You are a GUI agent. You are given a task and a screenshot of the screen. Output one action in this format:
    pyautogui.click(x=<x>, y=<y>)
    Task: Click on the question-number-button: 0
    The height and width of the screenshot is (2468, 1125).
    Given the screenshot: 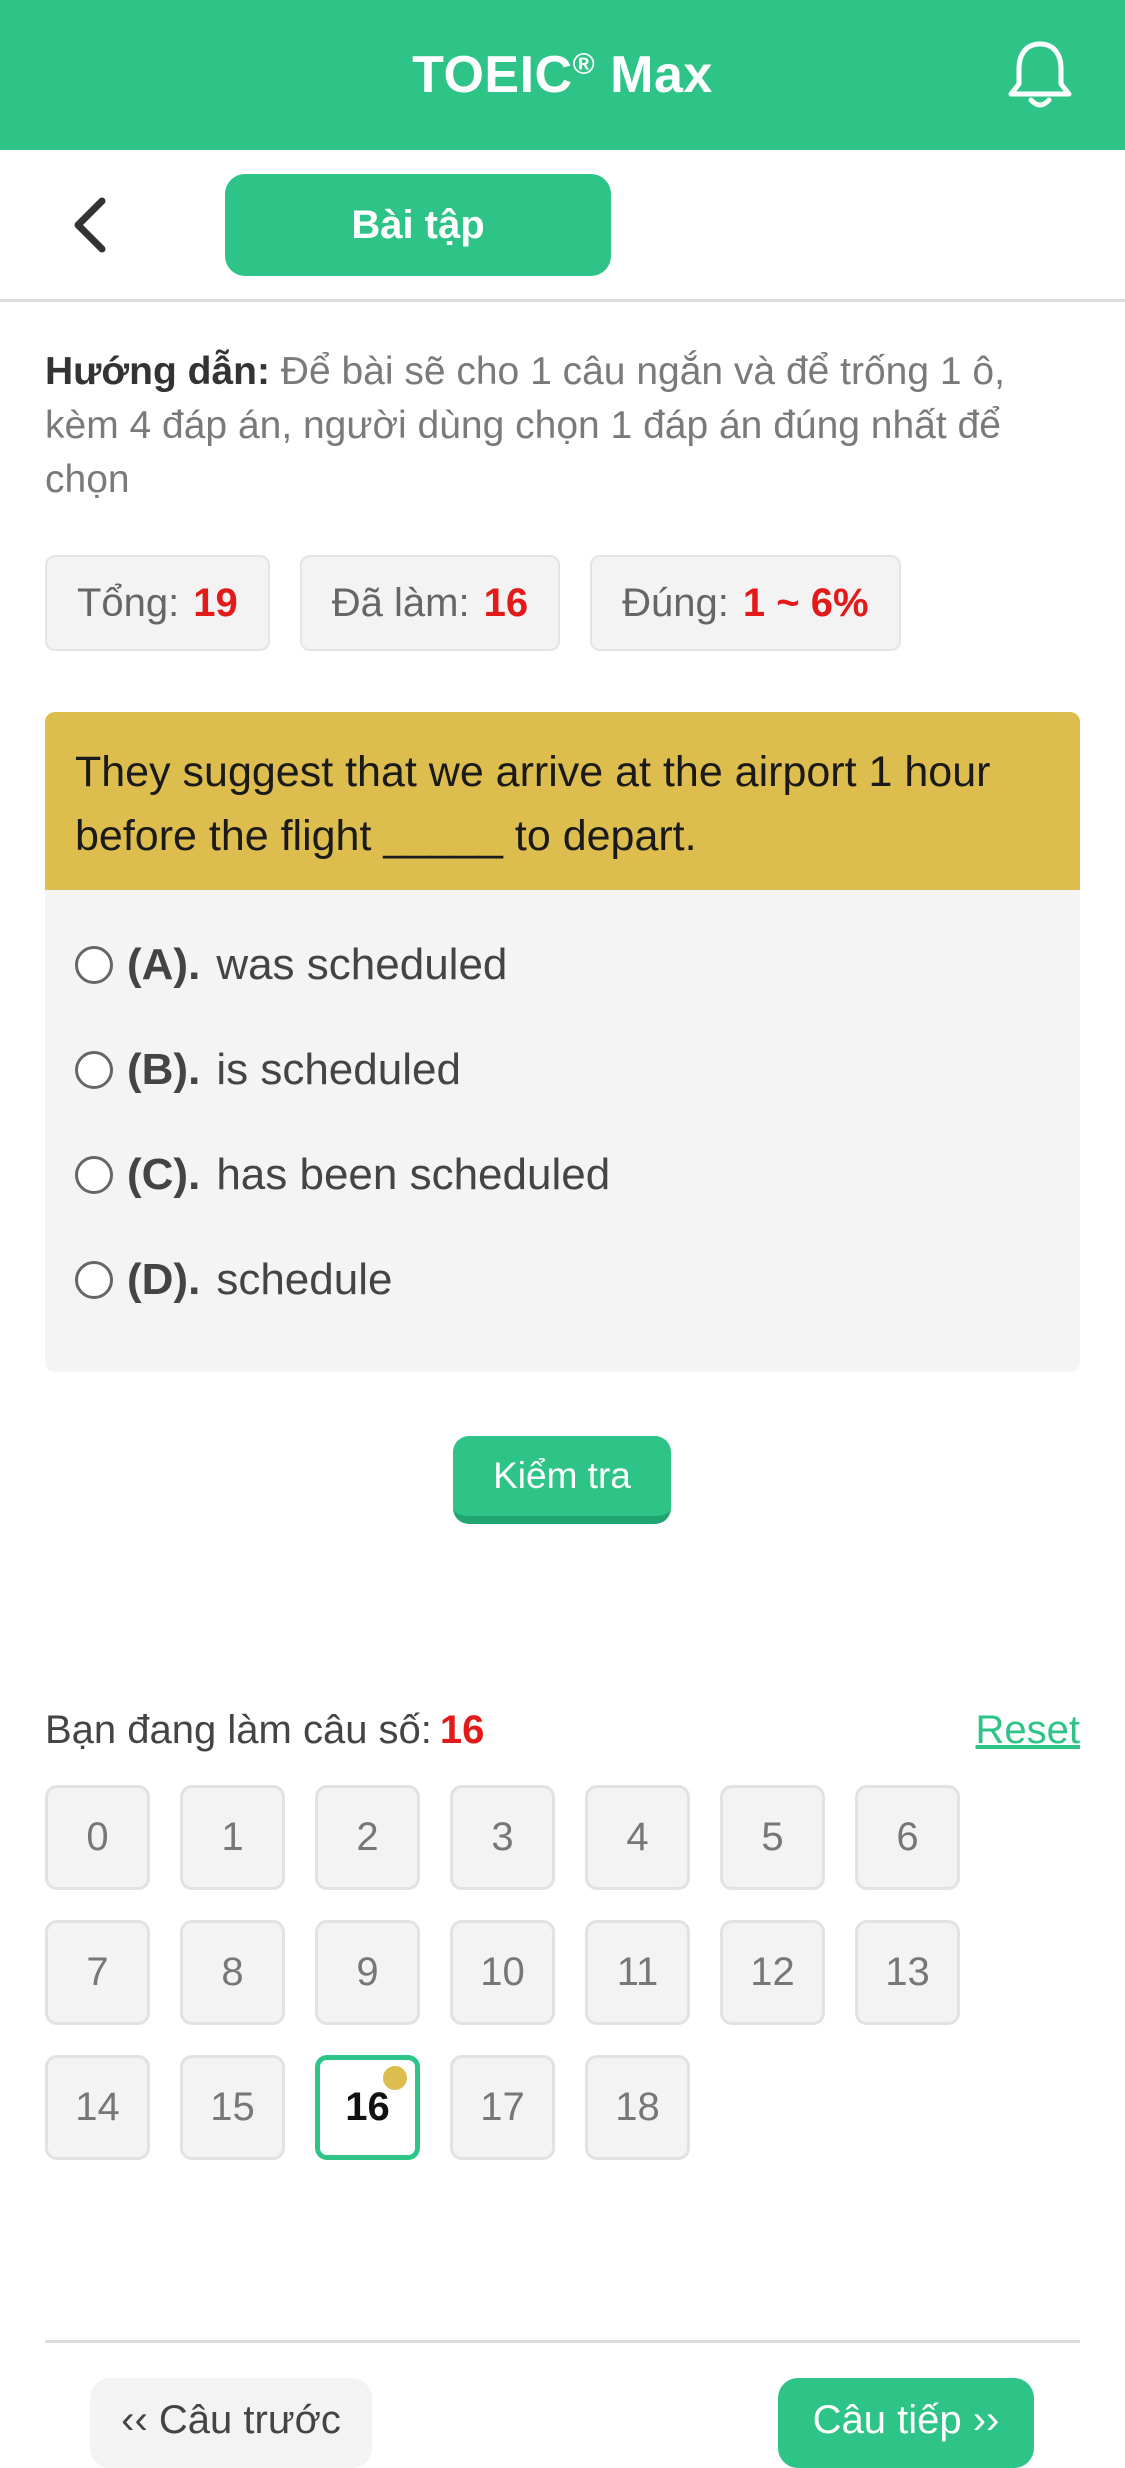 What is the action you would take?
    pyautogui.click(x=97, y=1837)
    